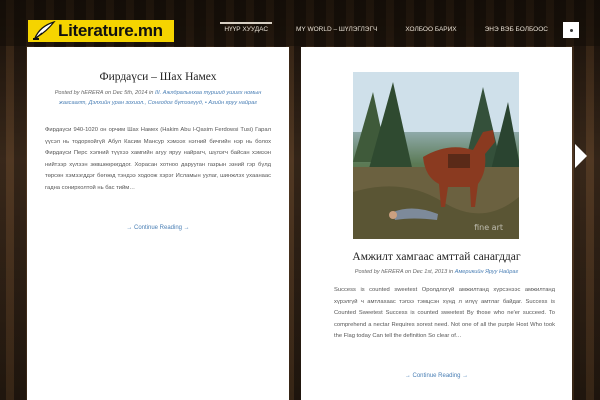 The width and height of the screenshot is (600, 400). Describe the element at coordinates (430, 272) in the screenshot. I see `post-date: Dec 1st, 2013` at that location.